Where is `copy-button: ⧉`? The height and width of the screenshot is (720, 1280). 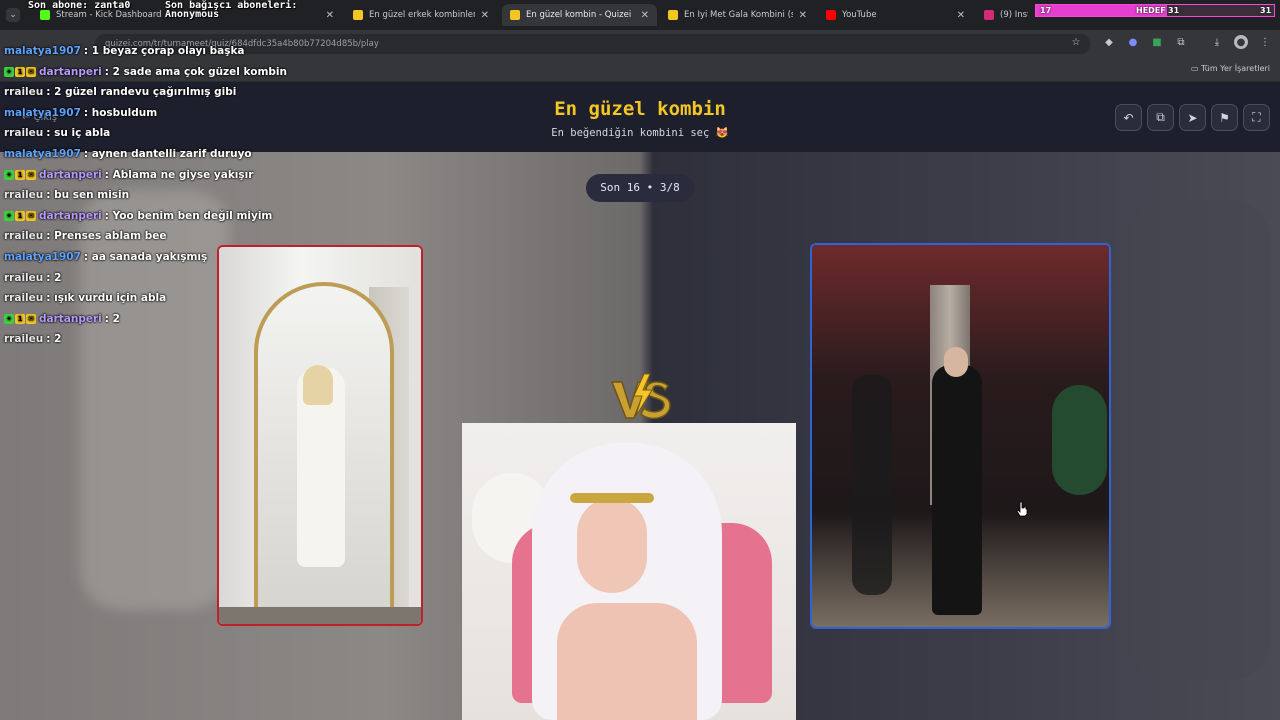
copy-button: ⧉ is located at coordinates (1160, 117).